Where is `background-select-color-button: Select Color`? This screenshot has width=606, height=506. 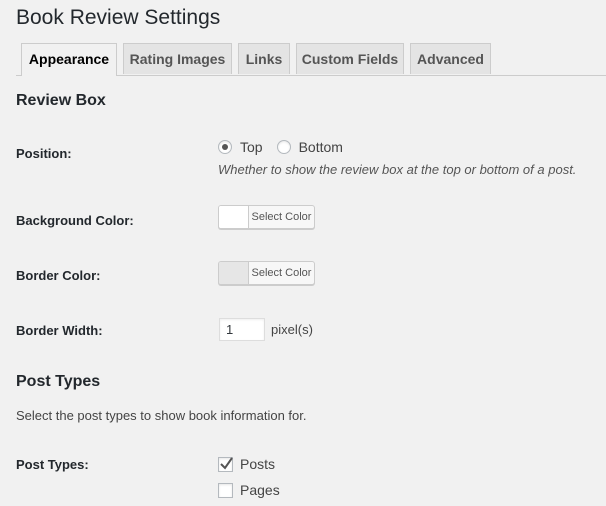
background-select-color-button: Select Color is located at coordinates (281, 217).